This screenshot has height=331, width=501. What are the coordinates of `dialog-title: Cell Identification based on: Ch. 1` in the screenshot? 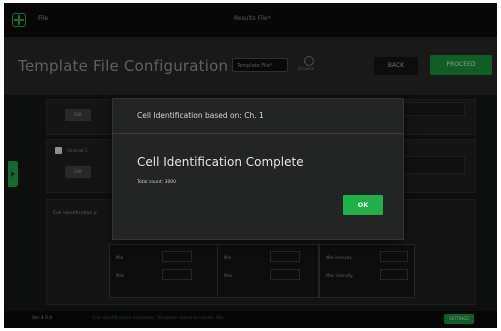 It's located at (200, 115).